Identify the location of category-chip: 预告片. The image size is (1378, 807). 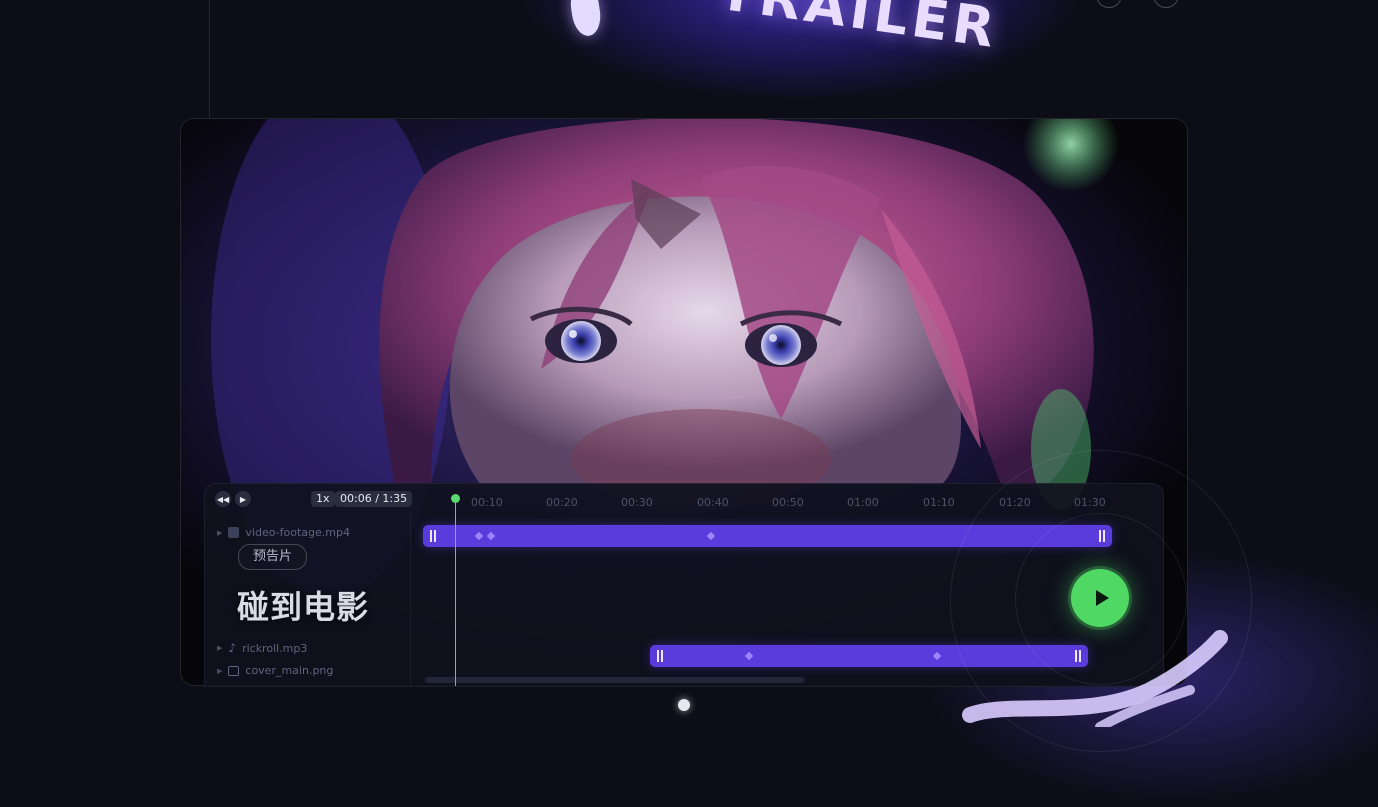
(273, 557).